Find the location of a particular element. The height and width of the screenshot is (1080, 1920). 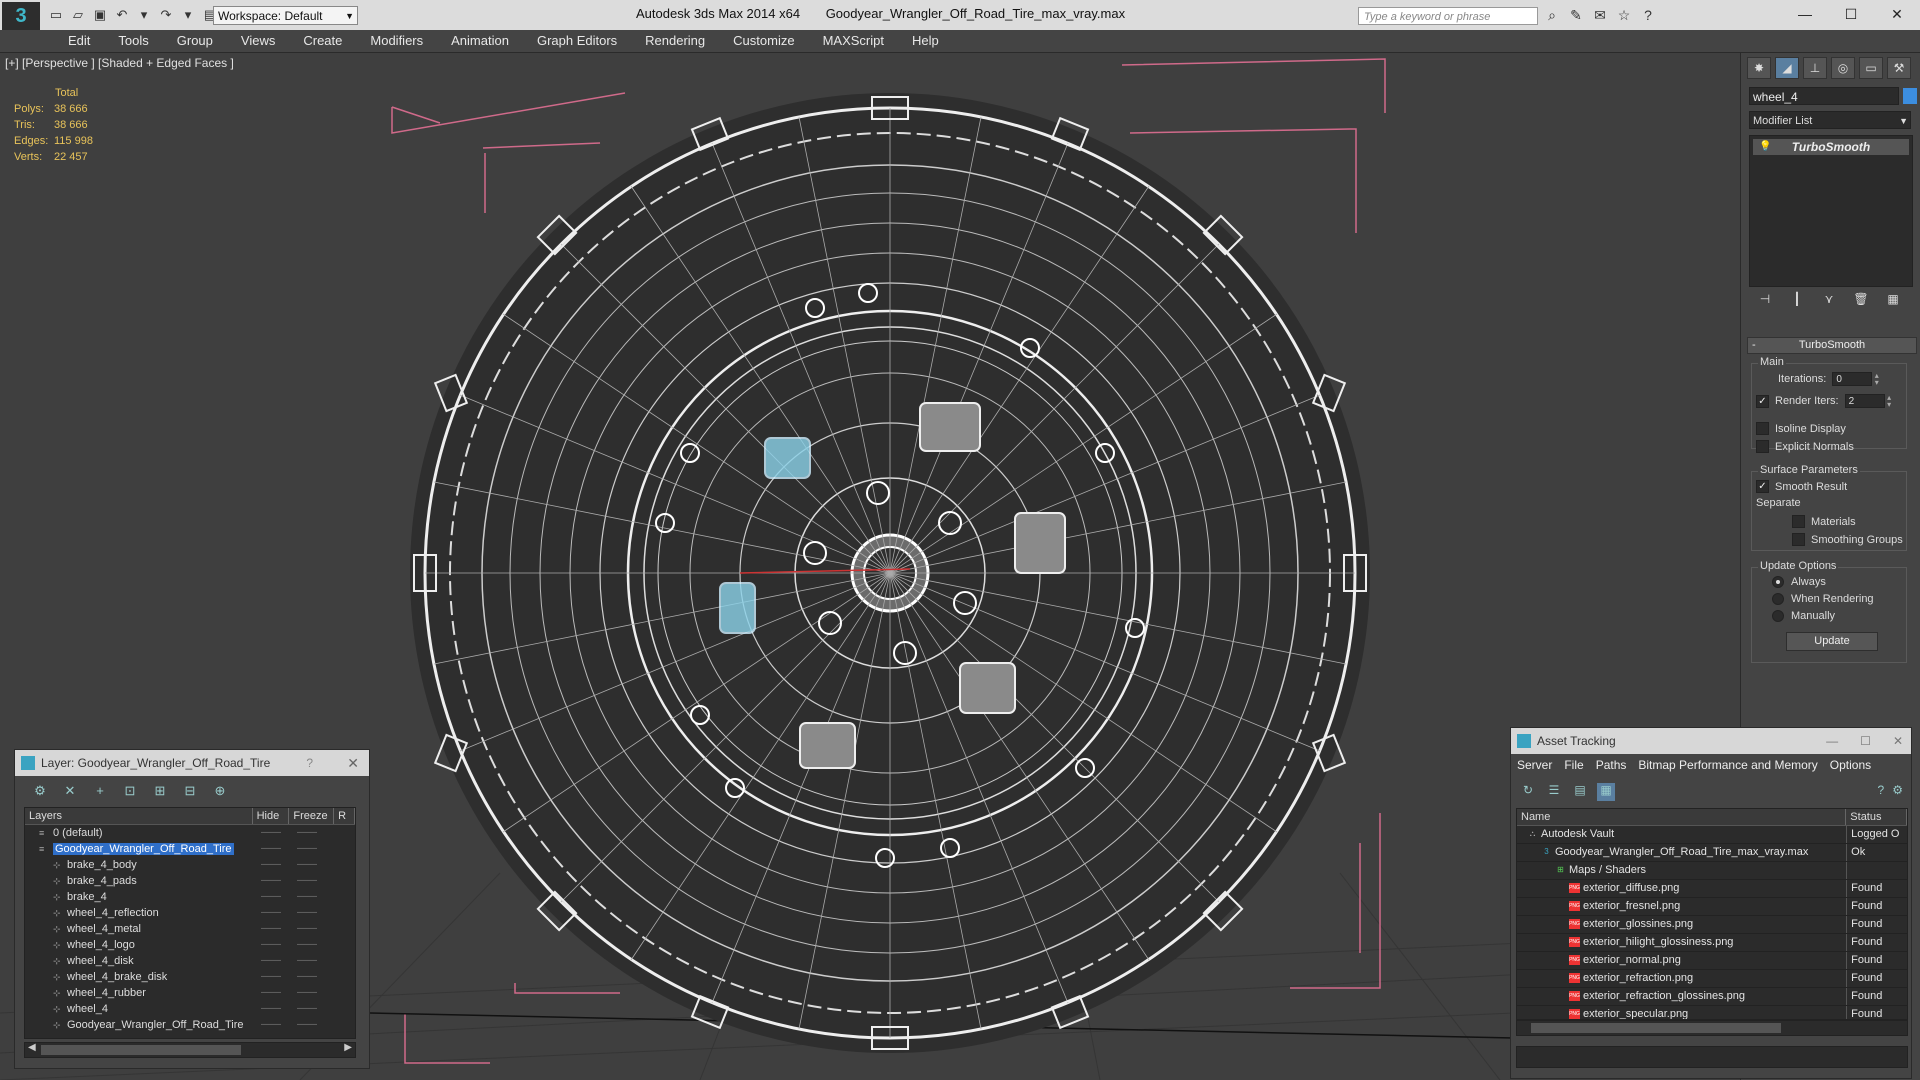

layer-row: ⊹ wheel_4_disk —— —— is located at coordinates (190, 961).